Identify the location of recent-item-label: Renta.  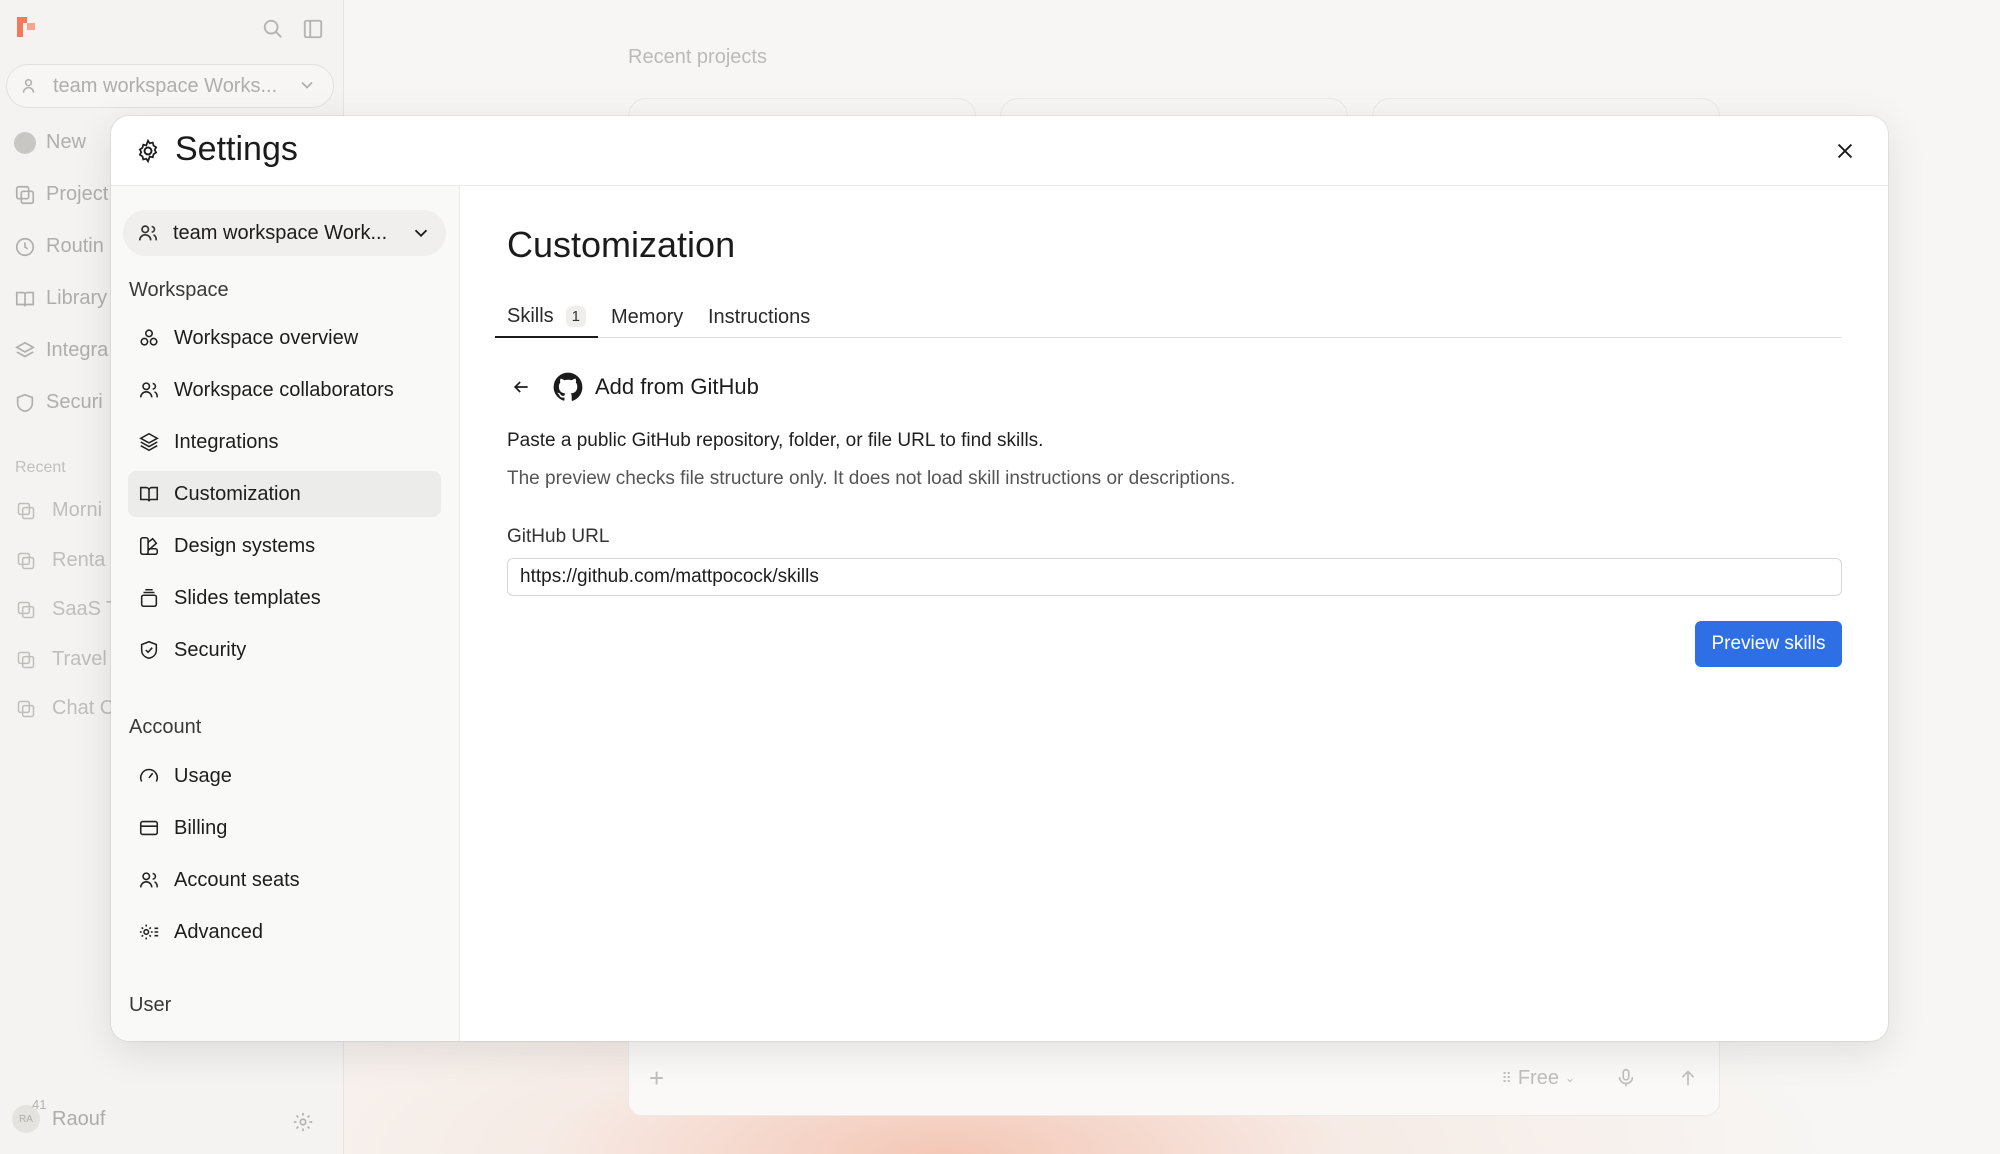
(79, 560).